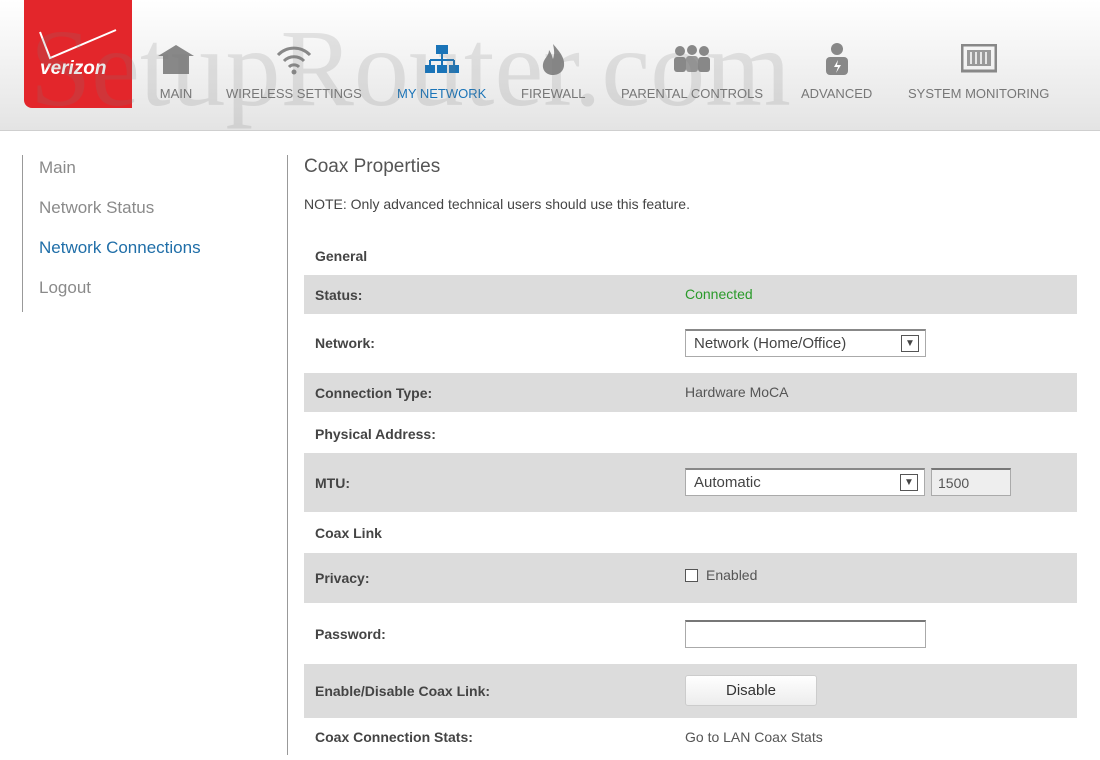 The image size is (1100, 760). What do you see at coordinates (375, 433) in the screenshot?
I see `label: Physical Address:` at bounding box center [375, 433].